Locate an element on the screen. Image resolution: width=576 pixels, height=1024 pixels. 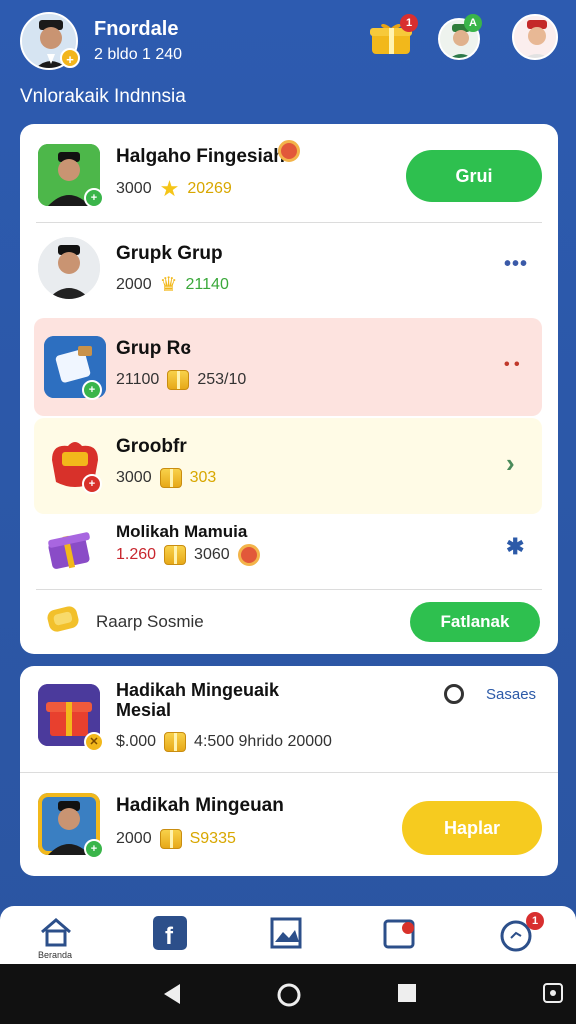
row-stats: 2000 ♛ 21140 is located at coordinates (172, 285).